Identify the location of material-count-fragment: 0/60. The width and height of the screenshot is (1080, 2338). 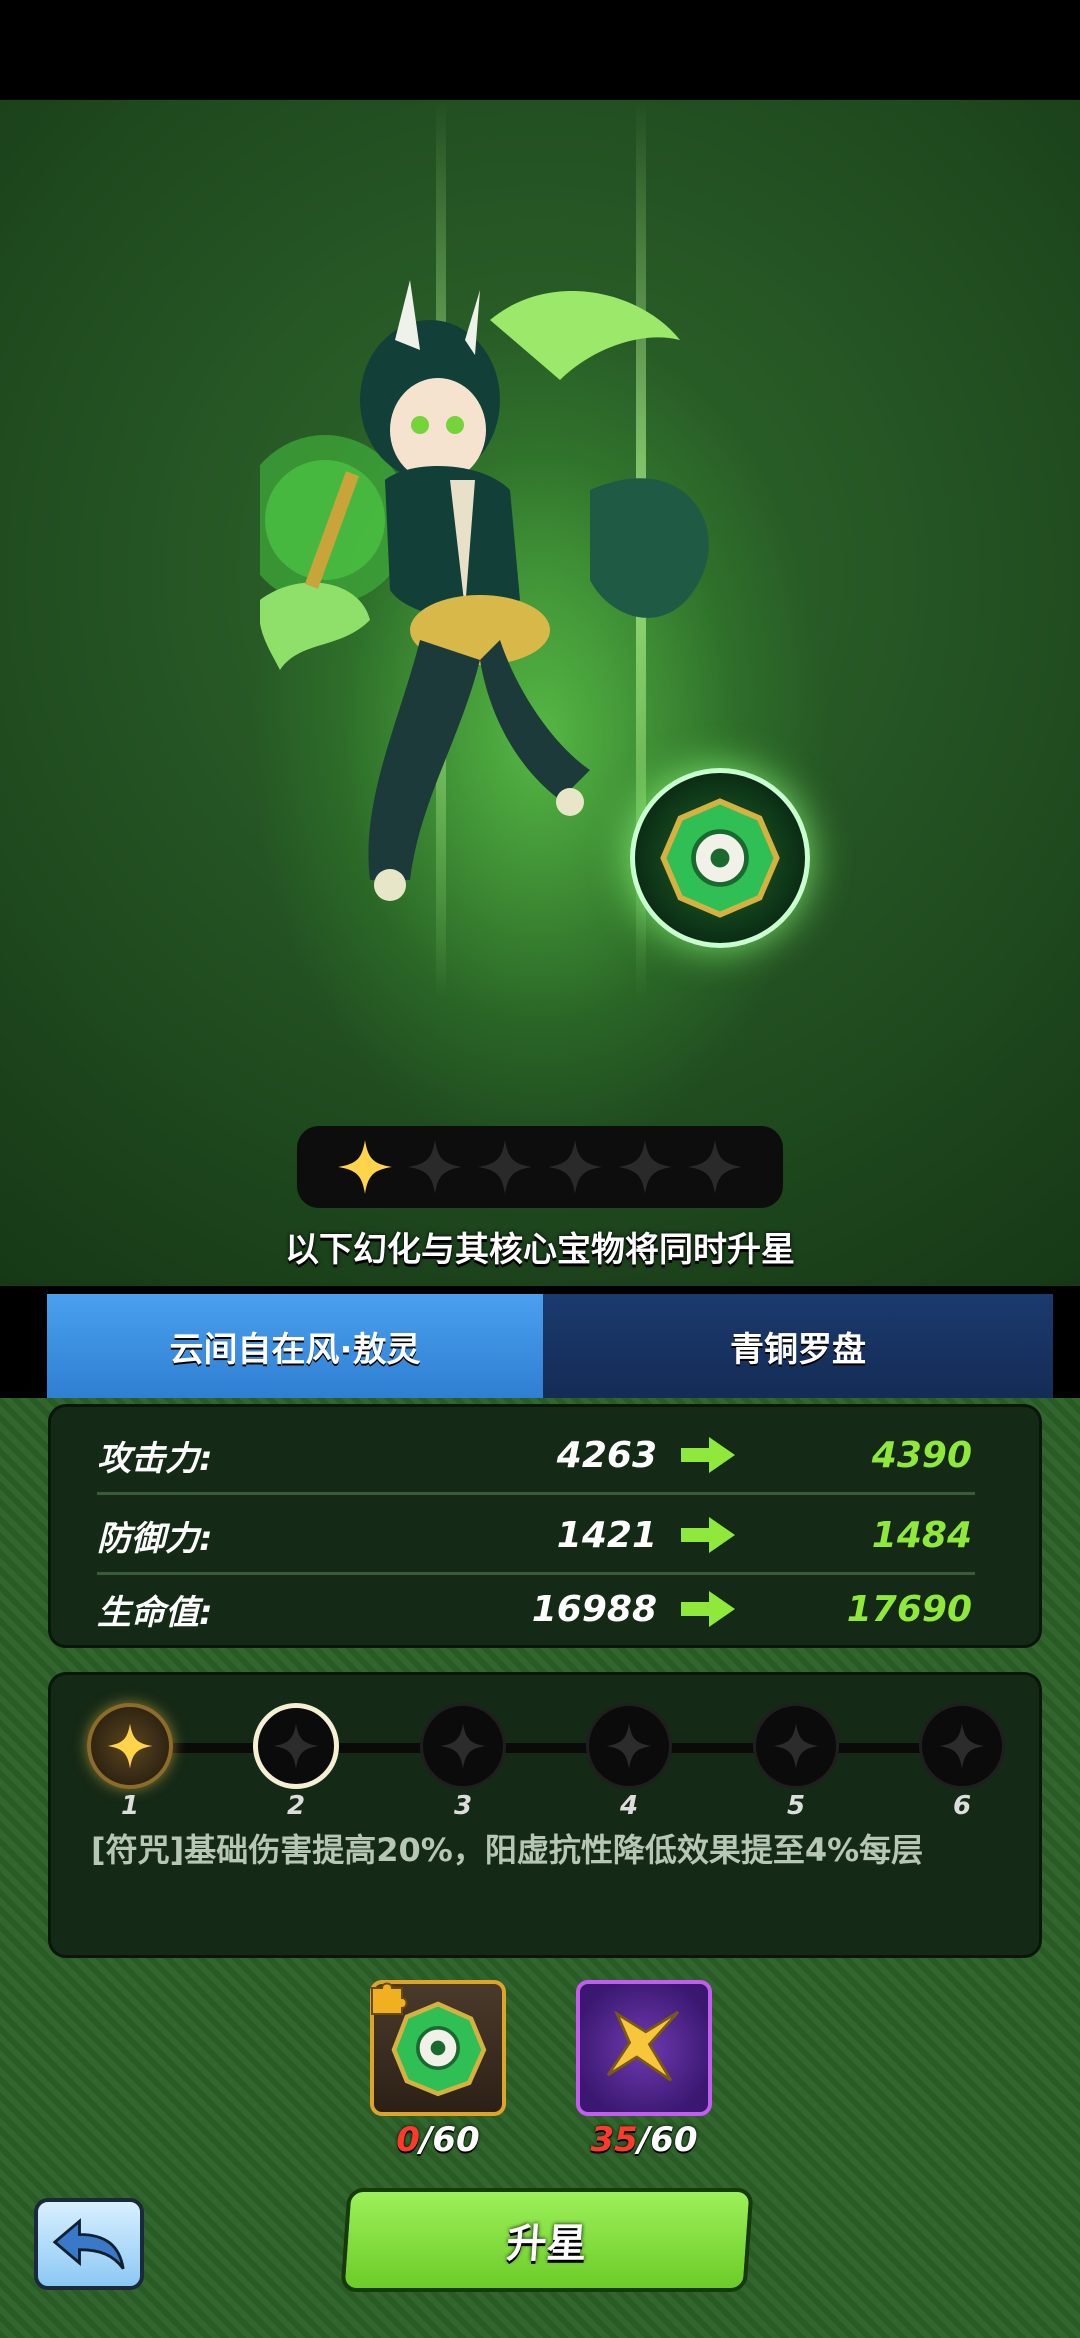
(438, 2140).